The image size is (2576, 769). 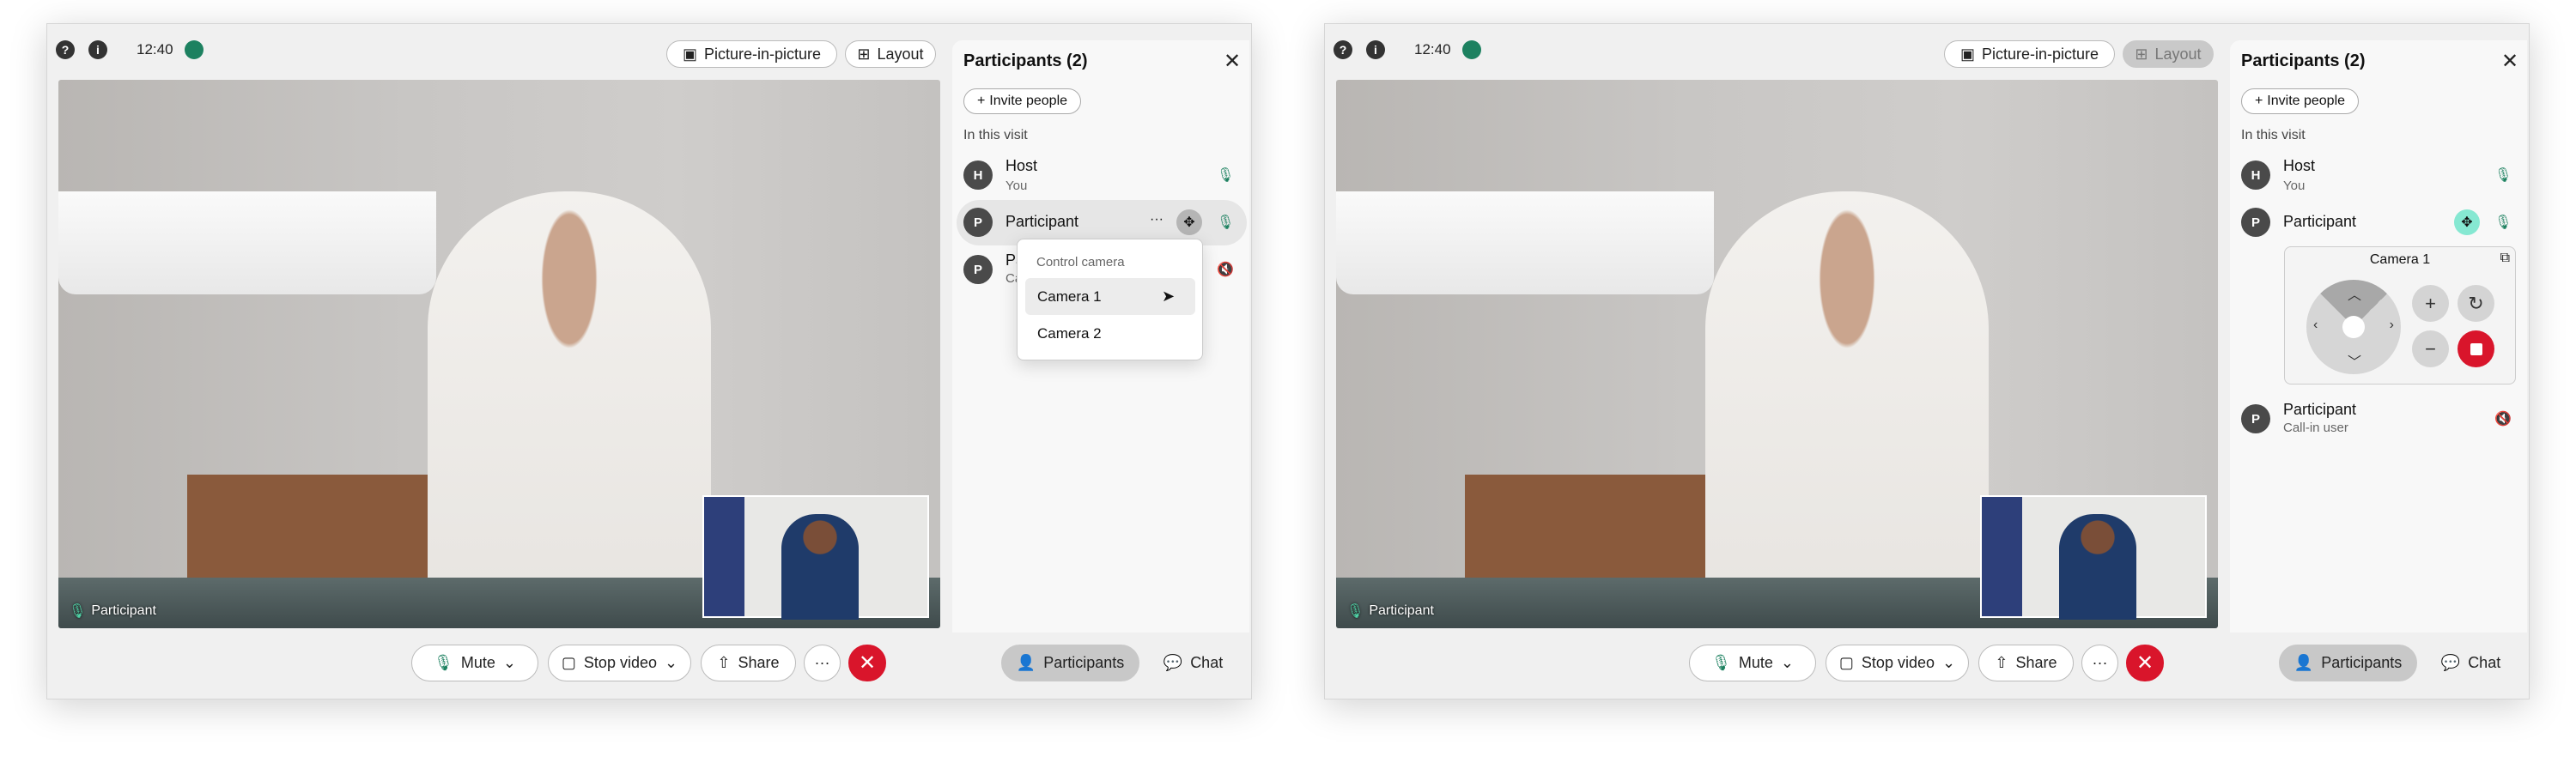 I want to click on remote-person, so click(x=1847, y=409).